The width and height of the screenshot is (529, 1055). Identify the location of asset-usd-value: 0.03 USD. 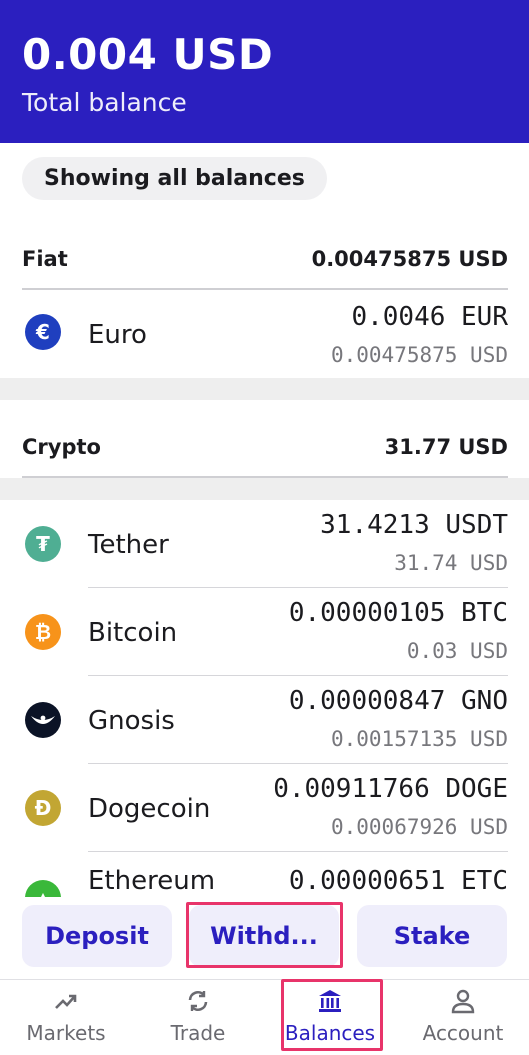
(457, 651).